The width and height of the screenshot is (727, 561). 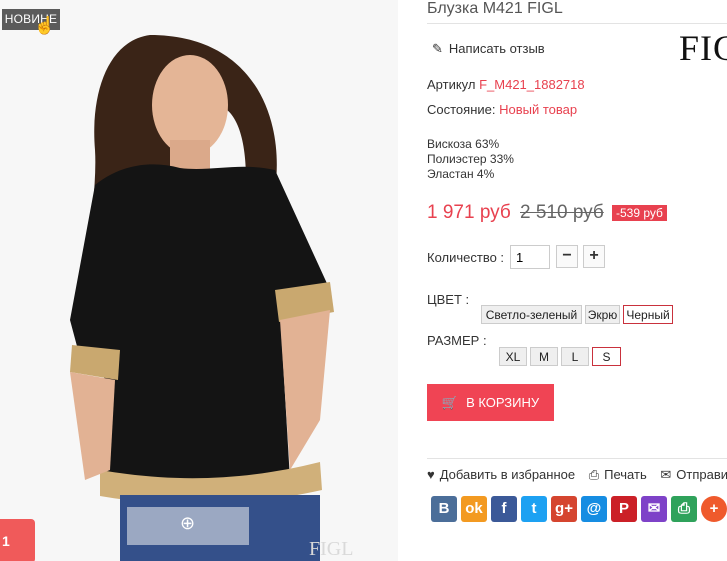 What do you see at coordinates (575, 356) in the screenshot?
I see `size-option-l: L` at bounding box center [575, 356].